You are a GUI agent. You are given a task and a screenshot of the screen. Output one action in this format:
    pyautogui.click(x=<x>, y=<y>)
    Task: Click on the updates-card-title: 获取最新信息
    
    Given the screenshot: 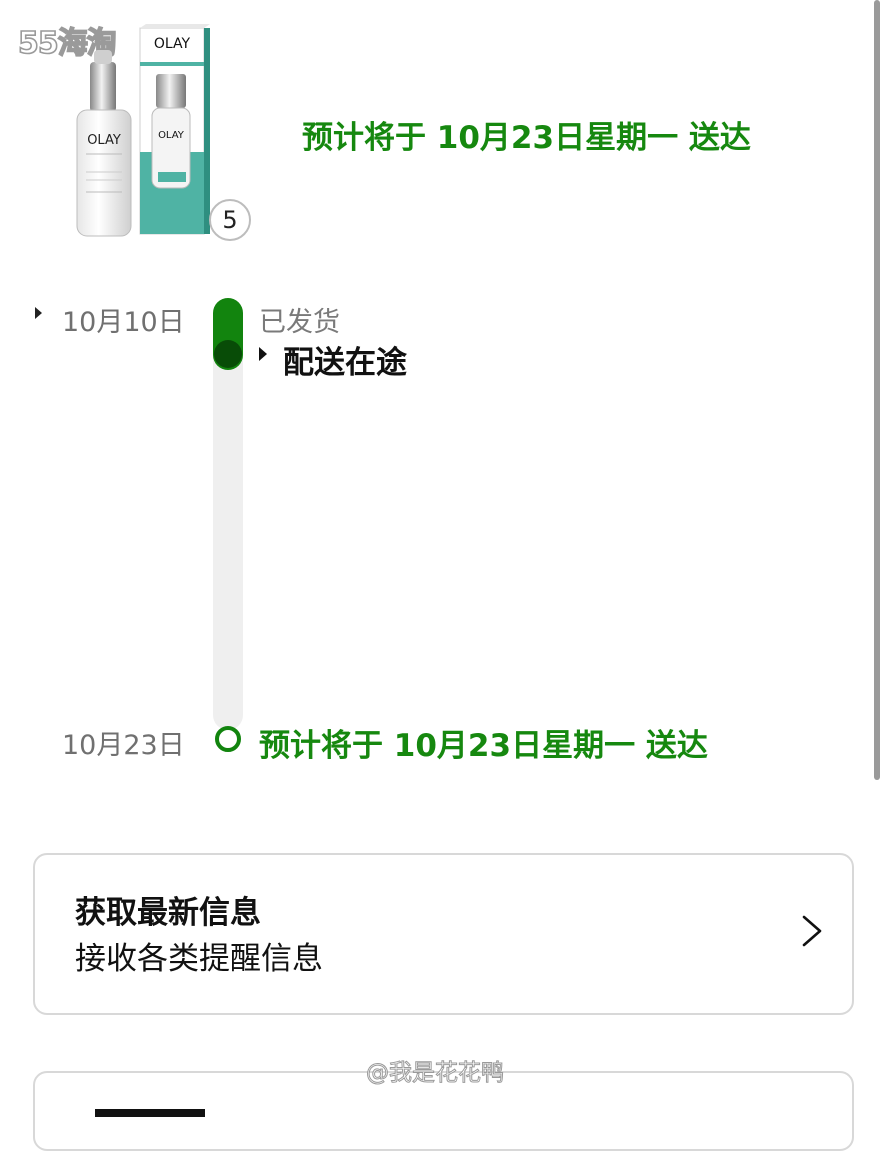 What is the action you would take?
    pyautogui.click(x=168, y=913)
    